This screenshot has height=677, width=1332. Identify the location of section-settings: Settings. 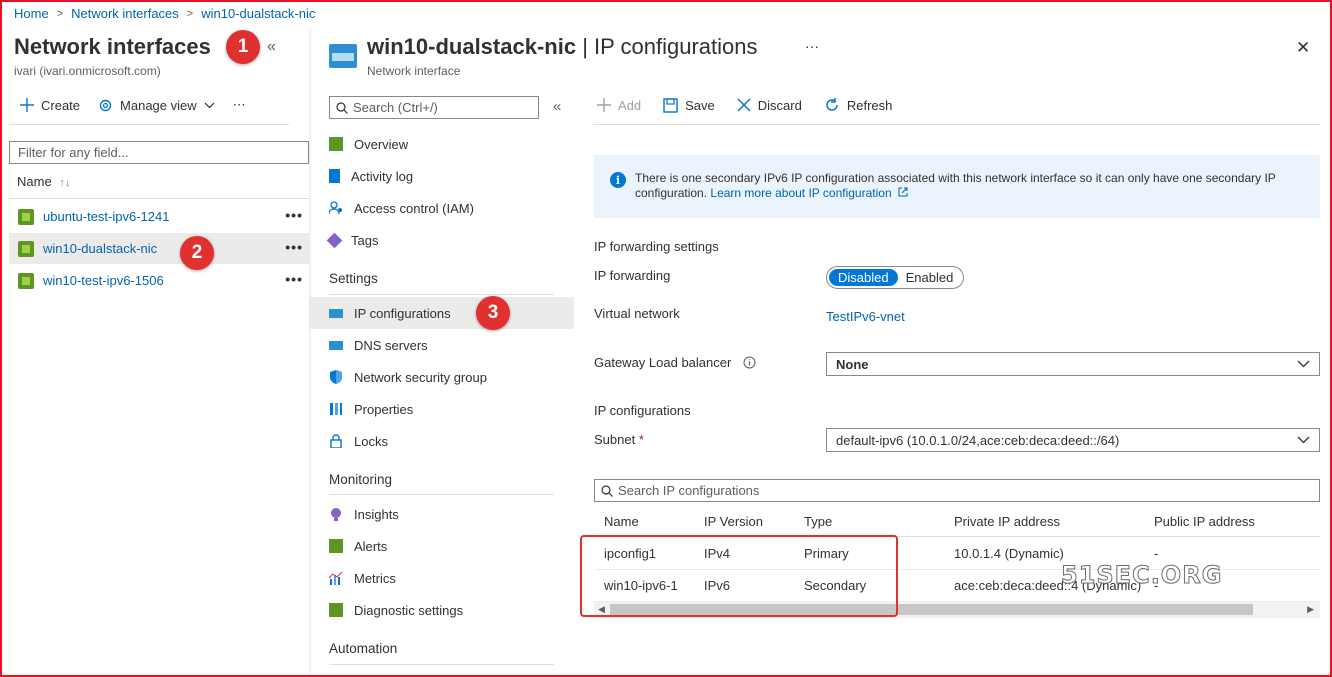
(353, 278).